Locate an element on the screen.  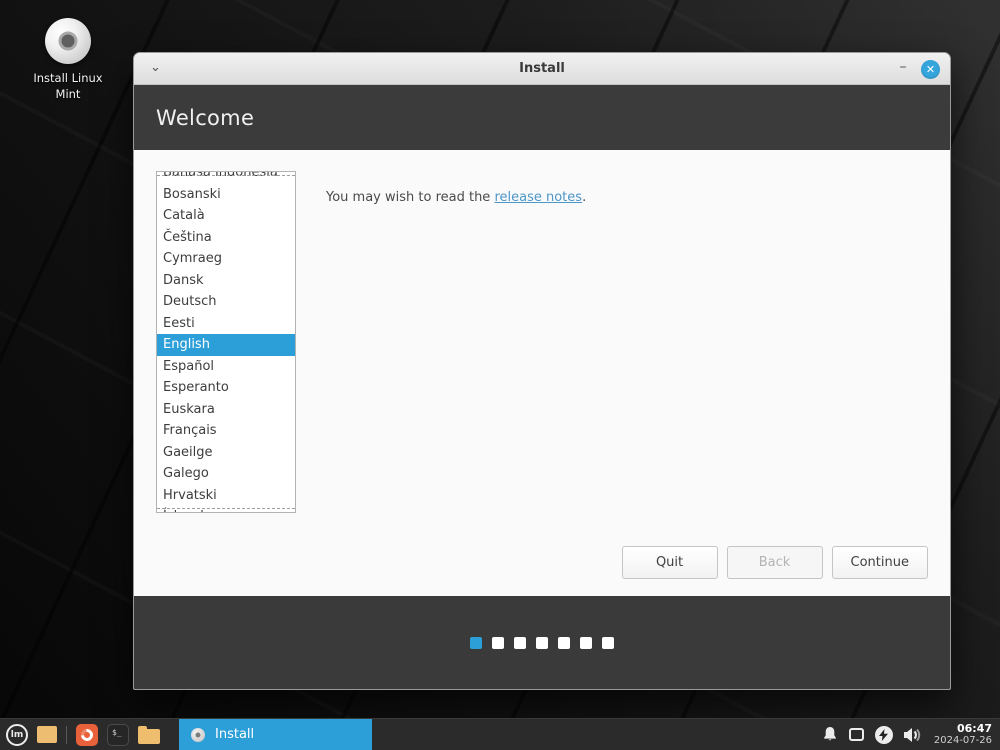
clock-time: 06:47 is located at coordinates (974, 728).